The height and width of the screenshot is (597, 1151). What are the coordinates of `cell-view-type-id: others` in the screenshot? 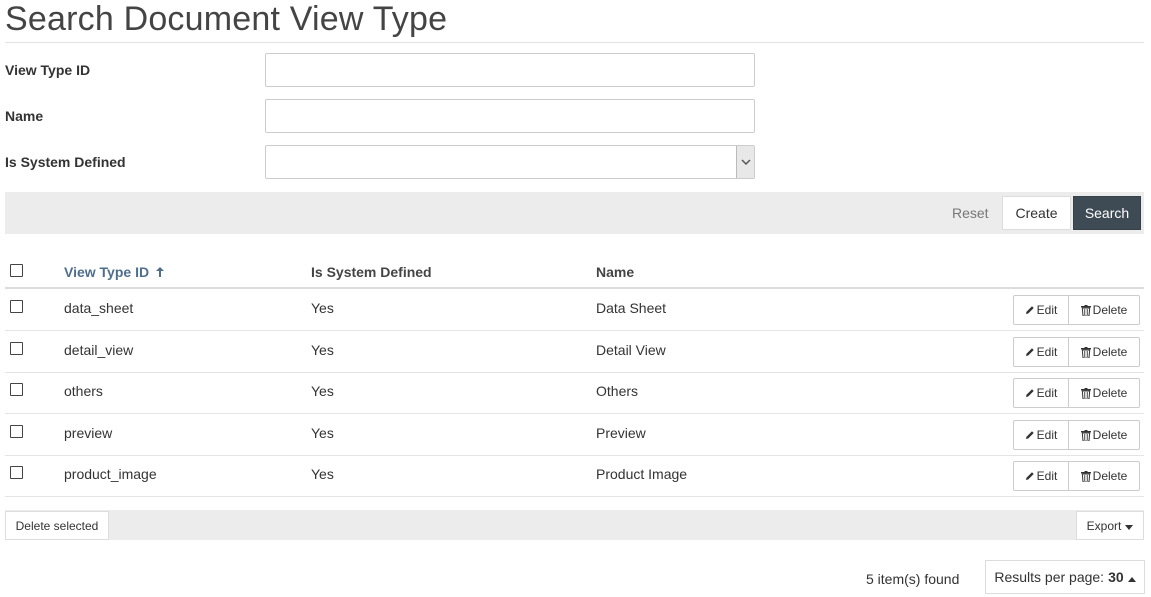 It's located at (83, 391).